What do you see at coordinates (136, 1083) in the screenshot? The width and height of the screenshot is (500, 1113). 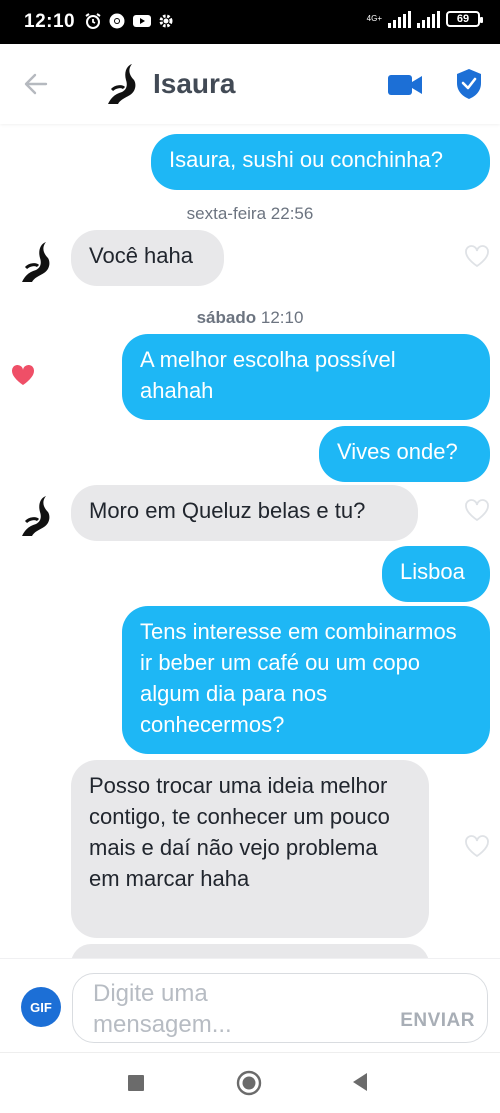 I see `recent-apps-icon` at bounding box center [136, 1083].